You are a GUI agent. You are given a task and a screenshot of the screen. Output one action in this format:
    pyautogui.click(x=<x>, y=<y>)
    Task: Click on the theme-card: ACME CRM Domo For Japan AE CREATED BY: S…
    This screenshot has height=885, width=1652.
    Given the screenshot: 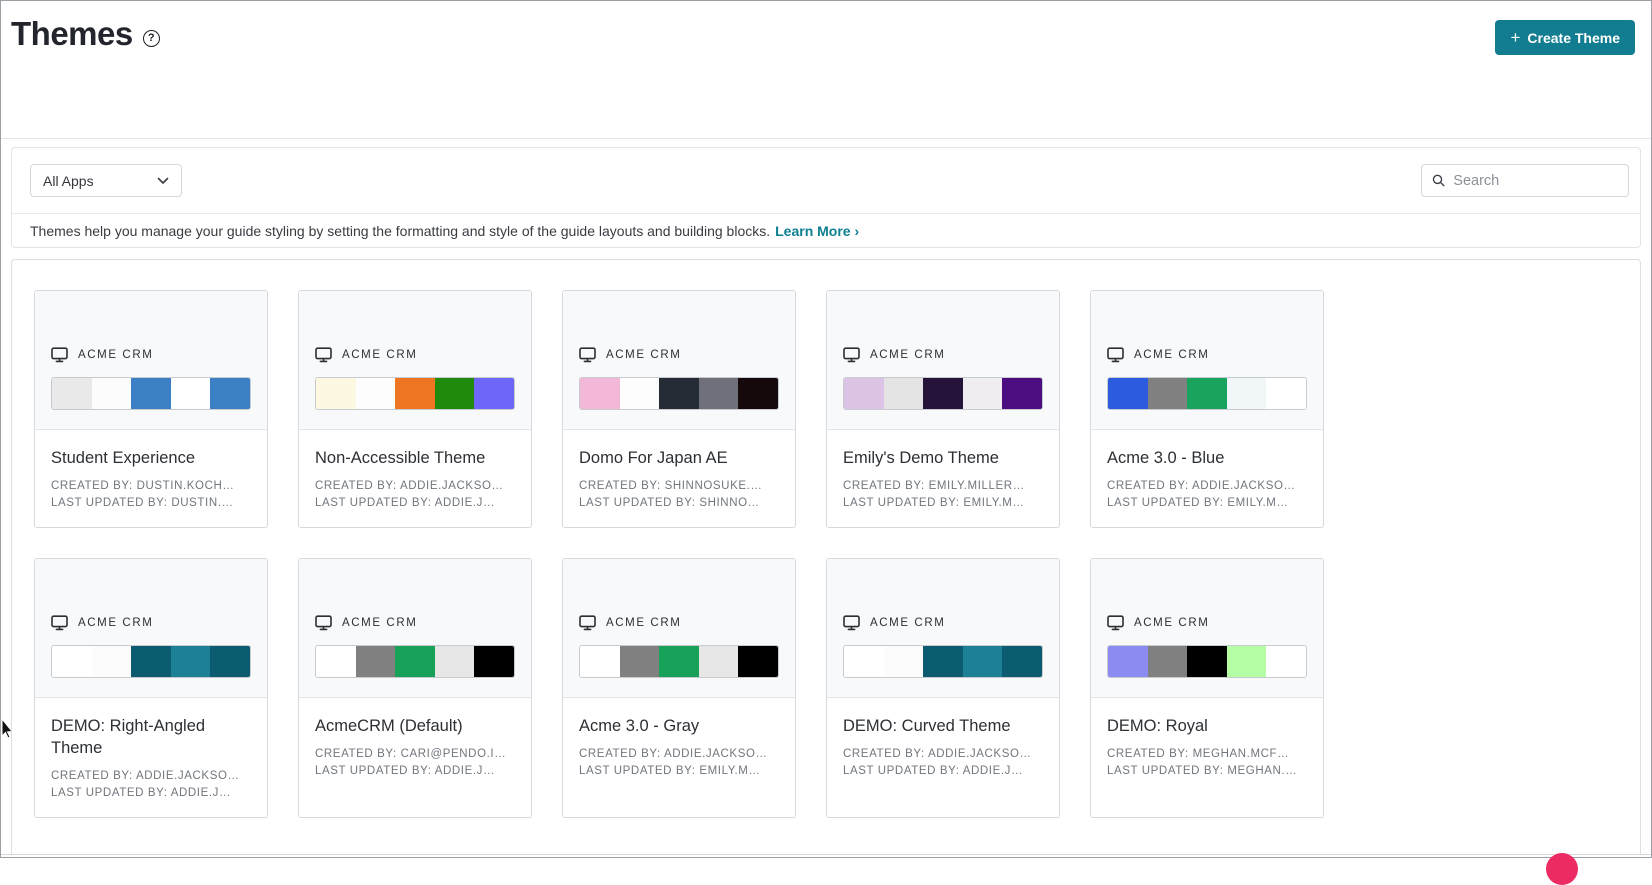 What is the action you would take?
    pyautogui.click(x=679, y=409)
    